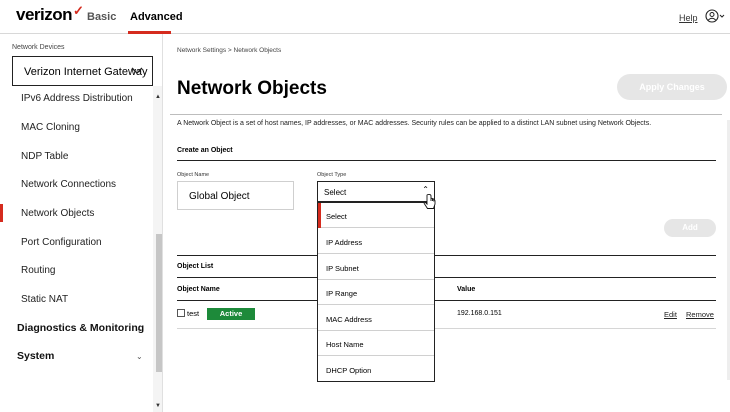 The image size is (730, 412). What do you see at coordinates (430, 203) in the screenshot?
I see `hand-cursor-icon` at bounding box center [430, 203].